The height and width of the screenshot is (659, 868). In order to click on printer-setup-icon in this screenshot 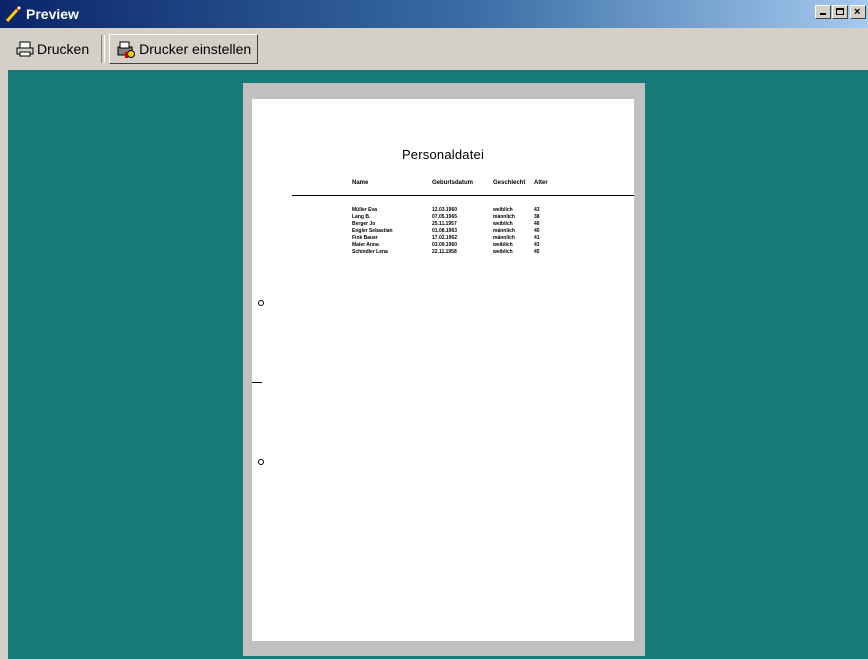, I will do `click(126, 49)`.